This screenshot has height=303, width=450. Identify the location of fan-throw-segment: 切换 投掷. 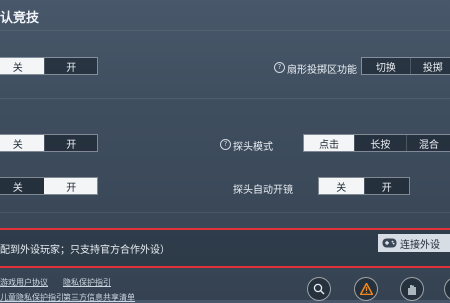
(405, 66).